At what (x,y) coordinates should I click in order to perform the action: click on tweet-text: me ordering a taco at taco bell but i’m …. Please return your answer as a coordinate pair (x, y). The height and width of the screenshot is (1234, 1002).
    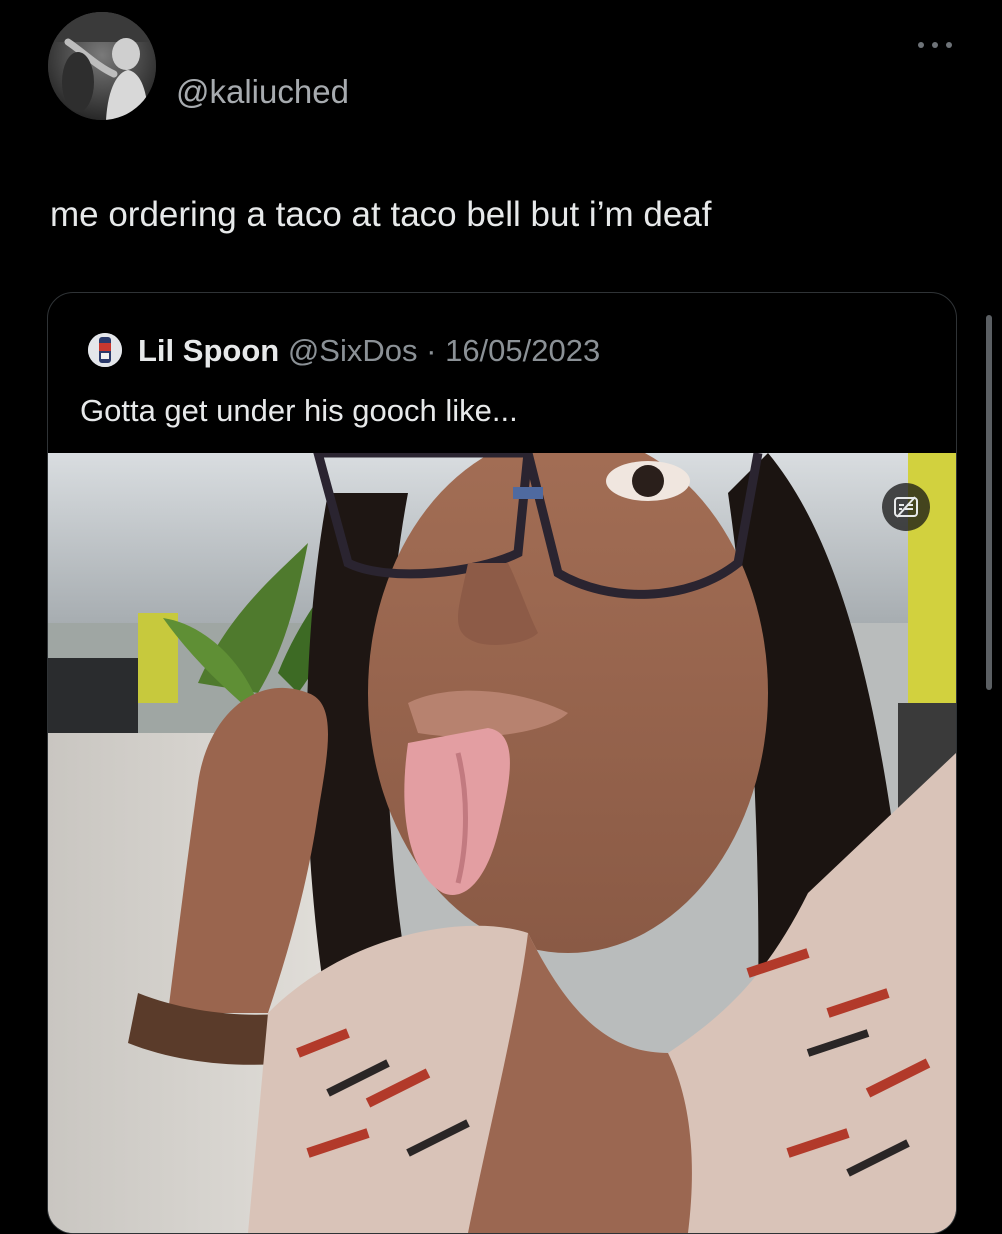
    Looking at the image, I should click on (381, 214).